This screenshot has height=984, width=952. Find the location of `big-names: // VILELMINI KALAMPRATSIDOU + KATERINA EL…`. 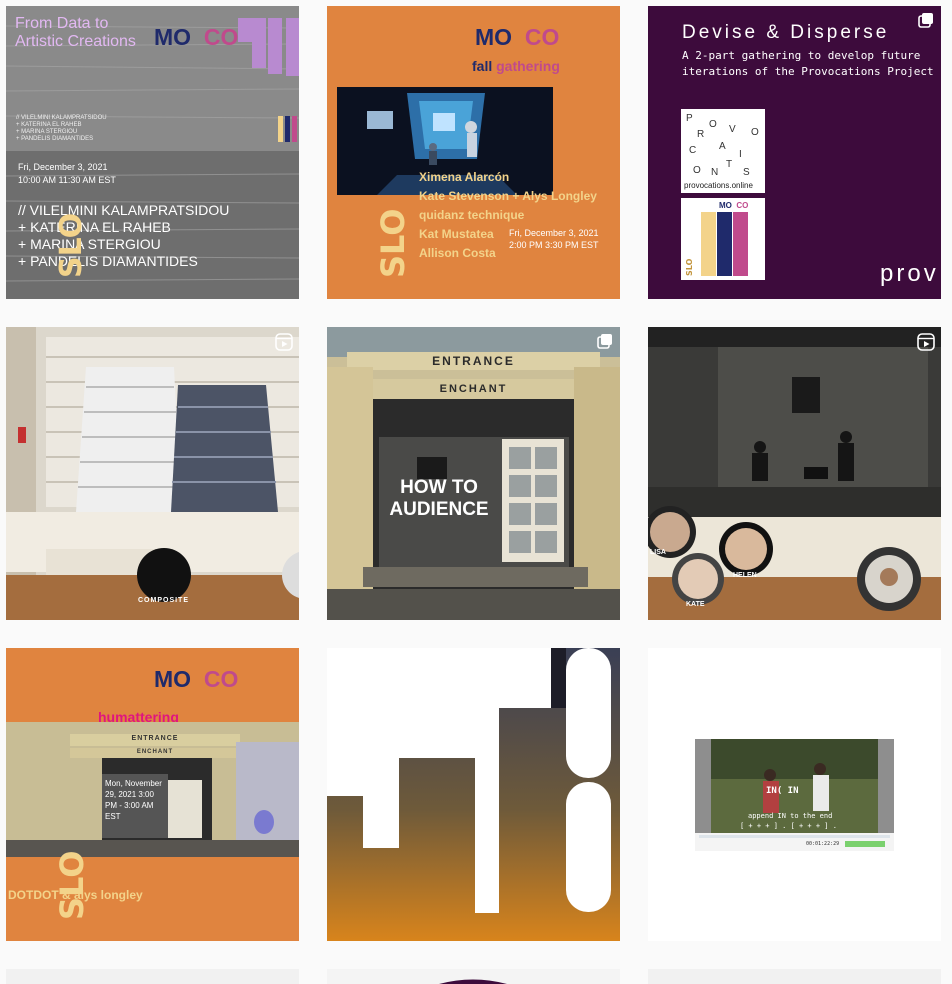

big-names: // VILELMINI KALAMPRATSIDOU + KATERINA EL… is located at coordinates (124, 235).